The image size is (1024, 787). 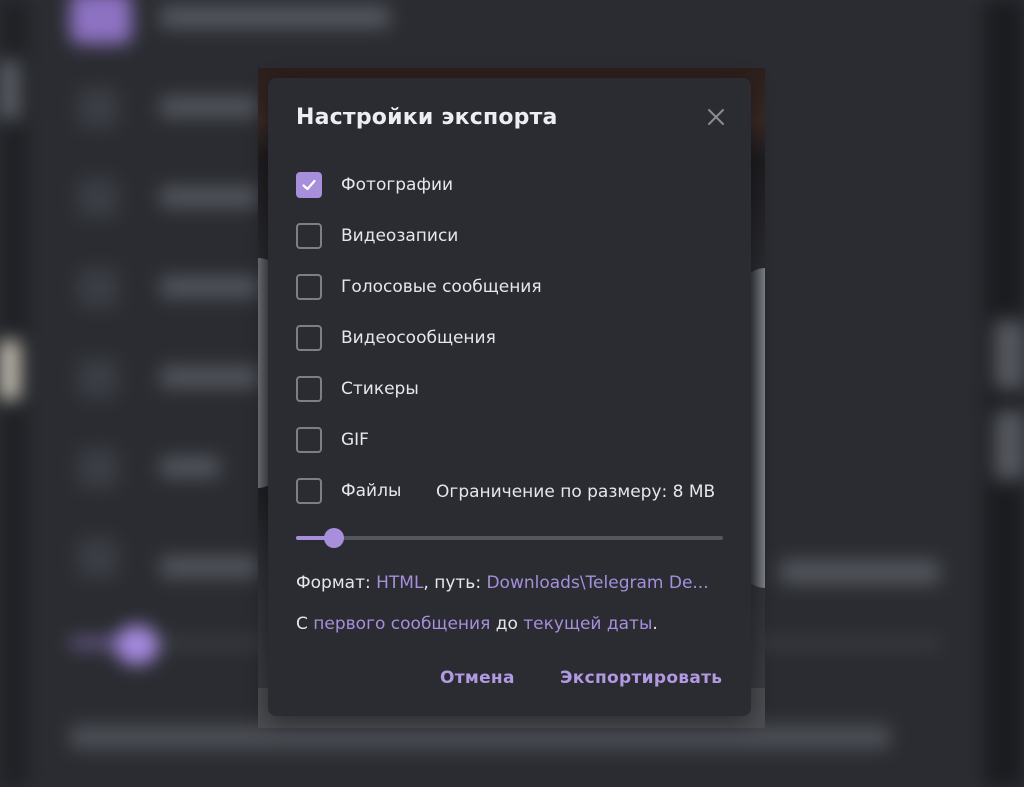 What do you see at coordinates (309, 389) in the screenshot?
I see `stickers-checkbox` at bounding box center [309, 389].